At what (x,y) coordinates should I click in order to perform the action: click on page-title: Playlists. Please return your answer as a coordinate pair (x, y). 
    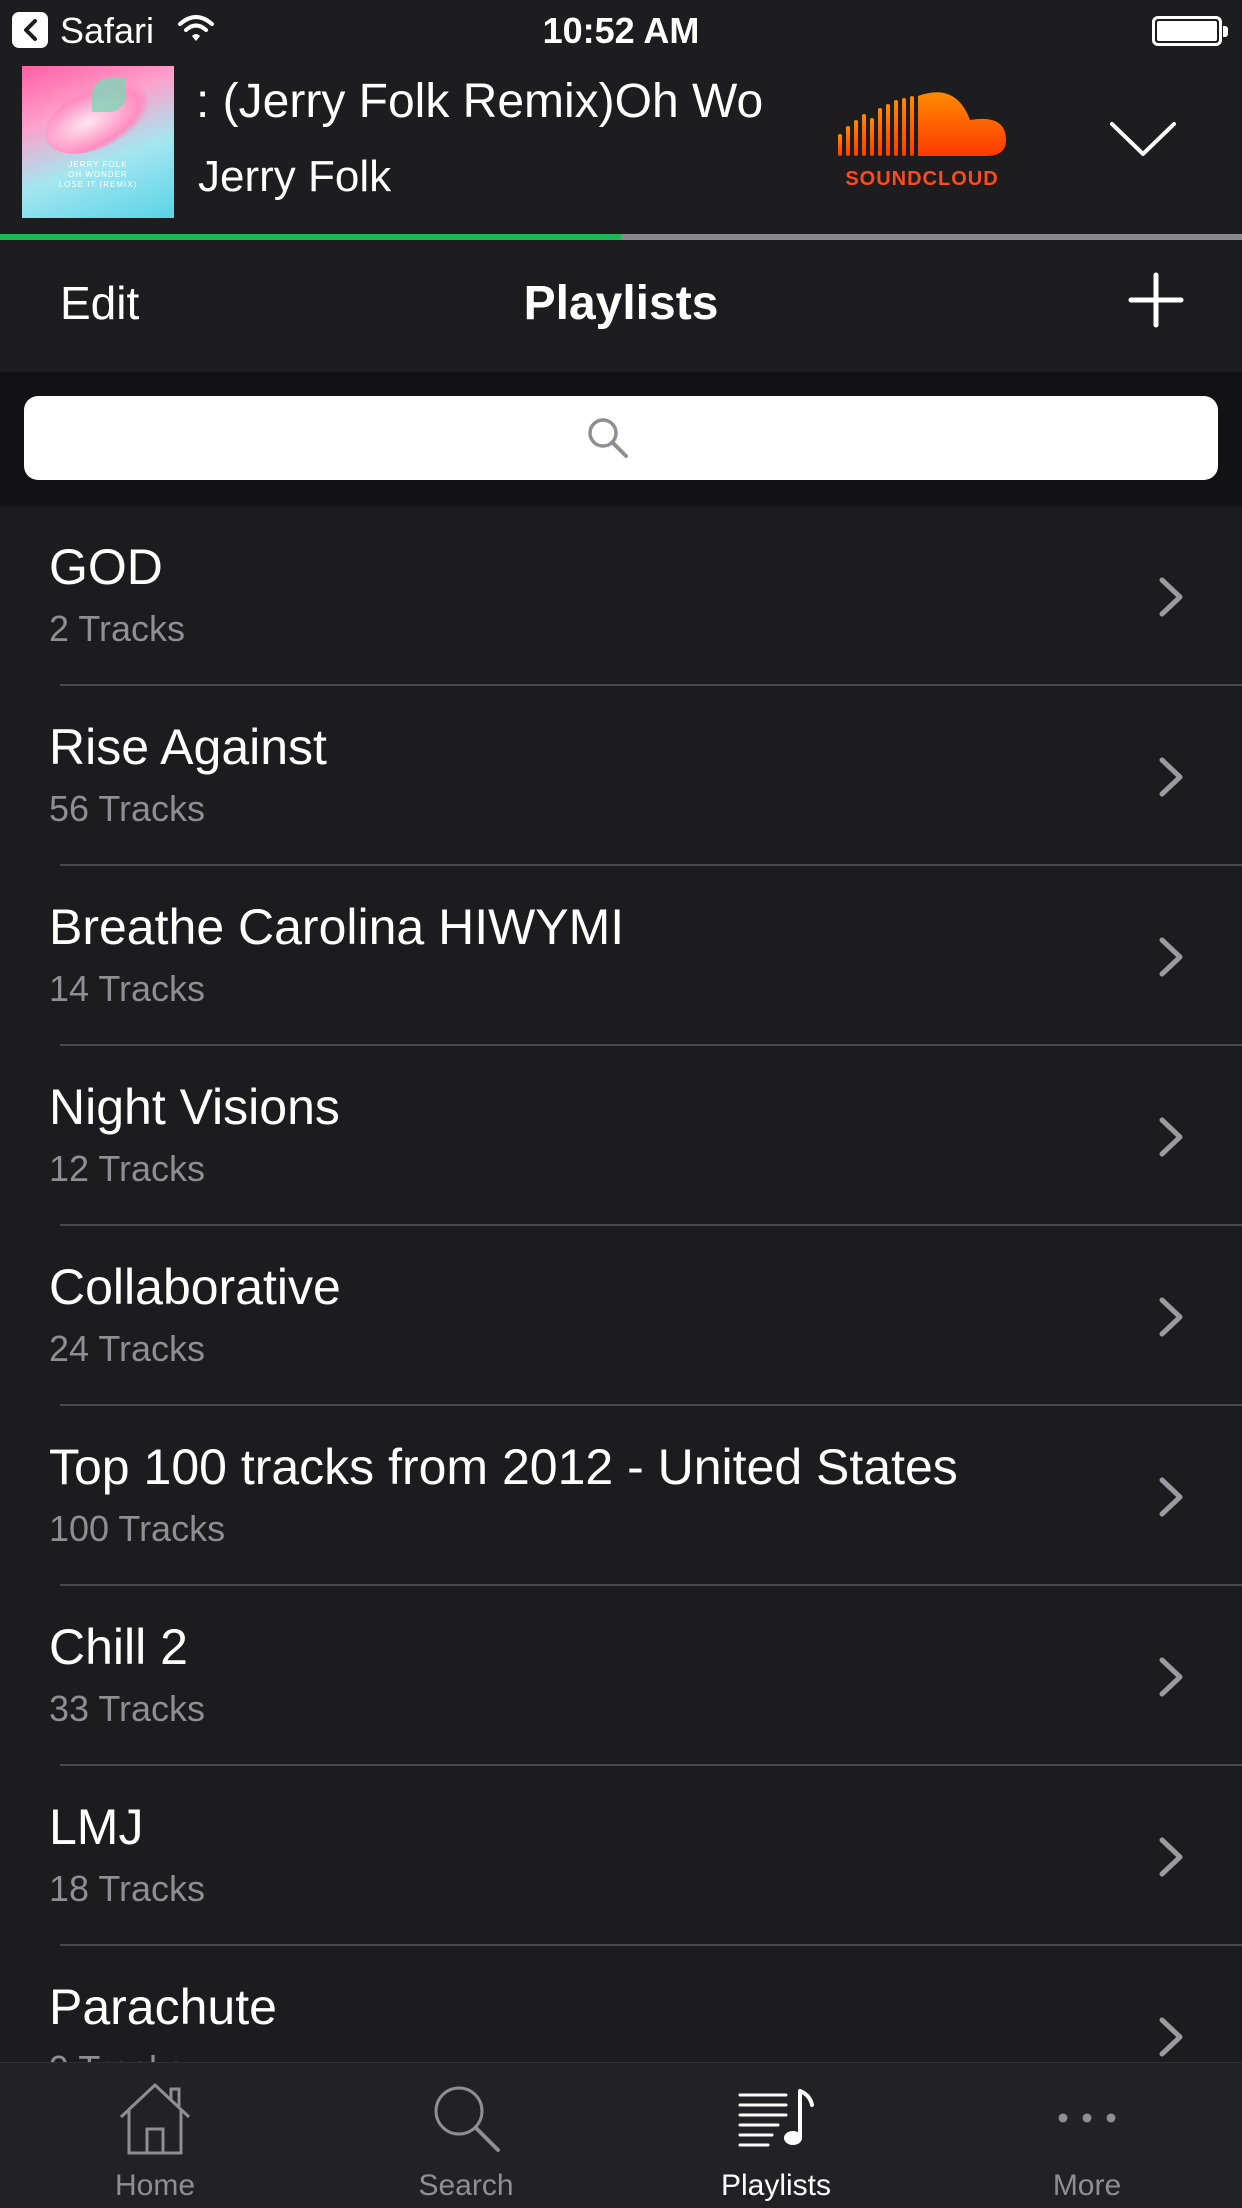
    Looking at the image, I should click on (621, 303).